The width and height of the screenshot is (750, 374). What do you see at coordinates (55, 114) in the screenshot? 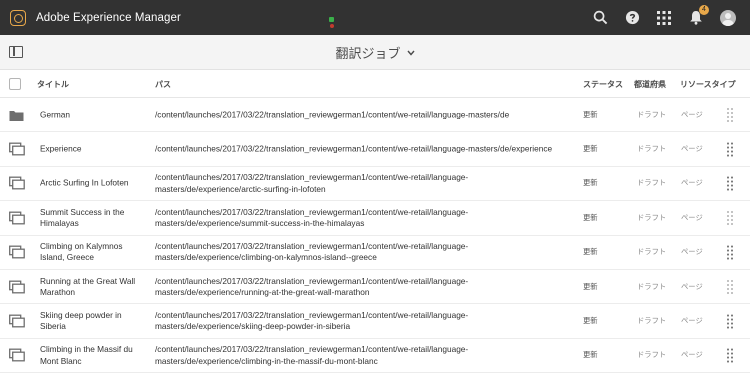
I see `row-title: German` at bounding box center [55, 114].